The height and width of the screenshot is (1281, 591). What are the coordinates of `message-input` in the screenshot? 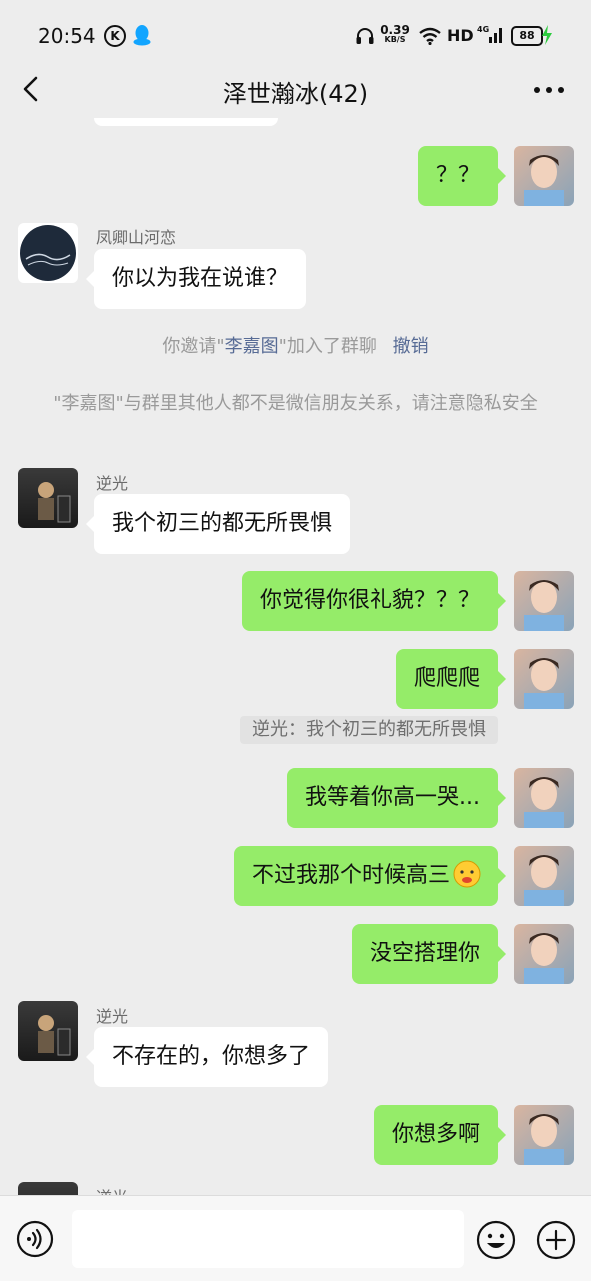 It's located at (268, 1239).